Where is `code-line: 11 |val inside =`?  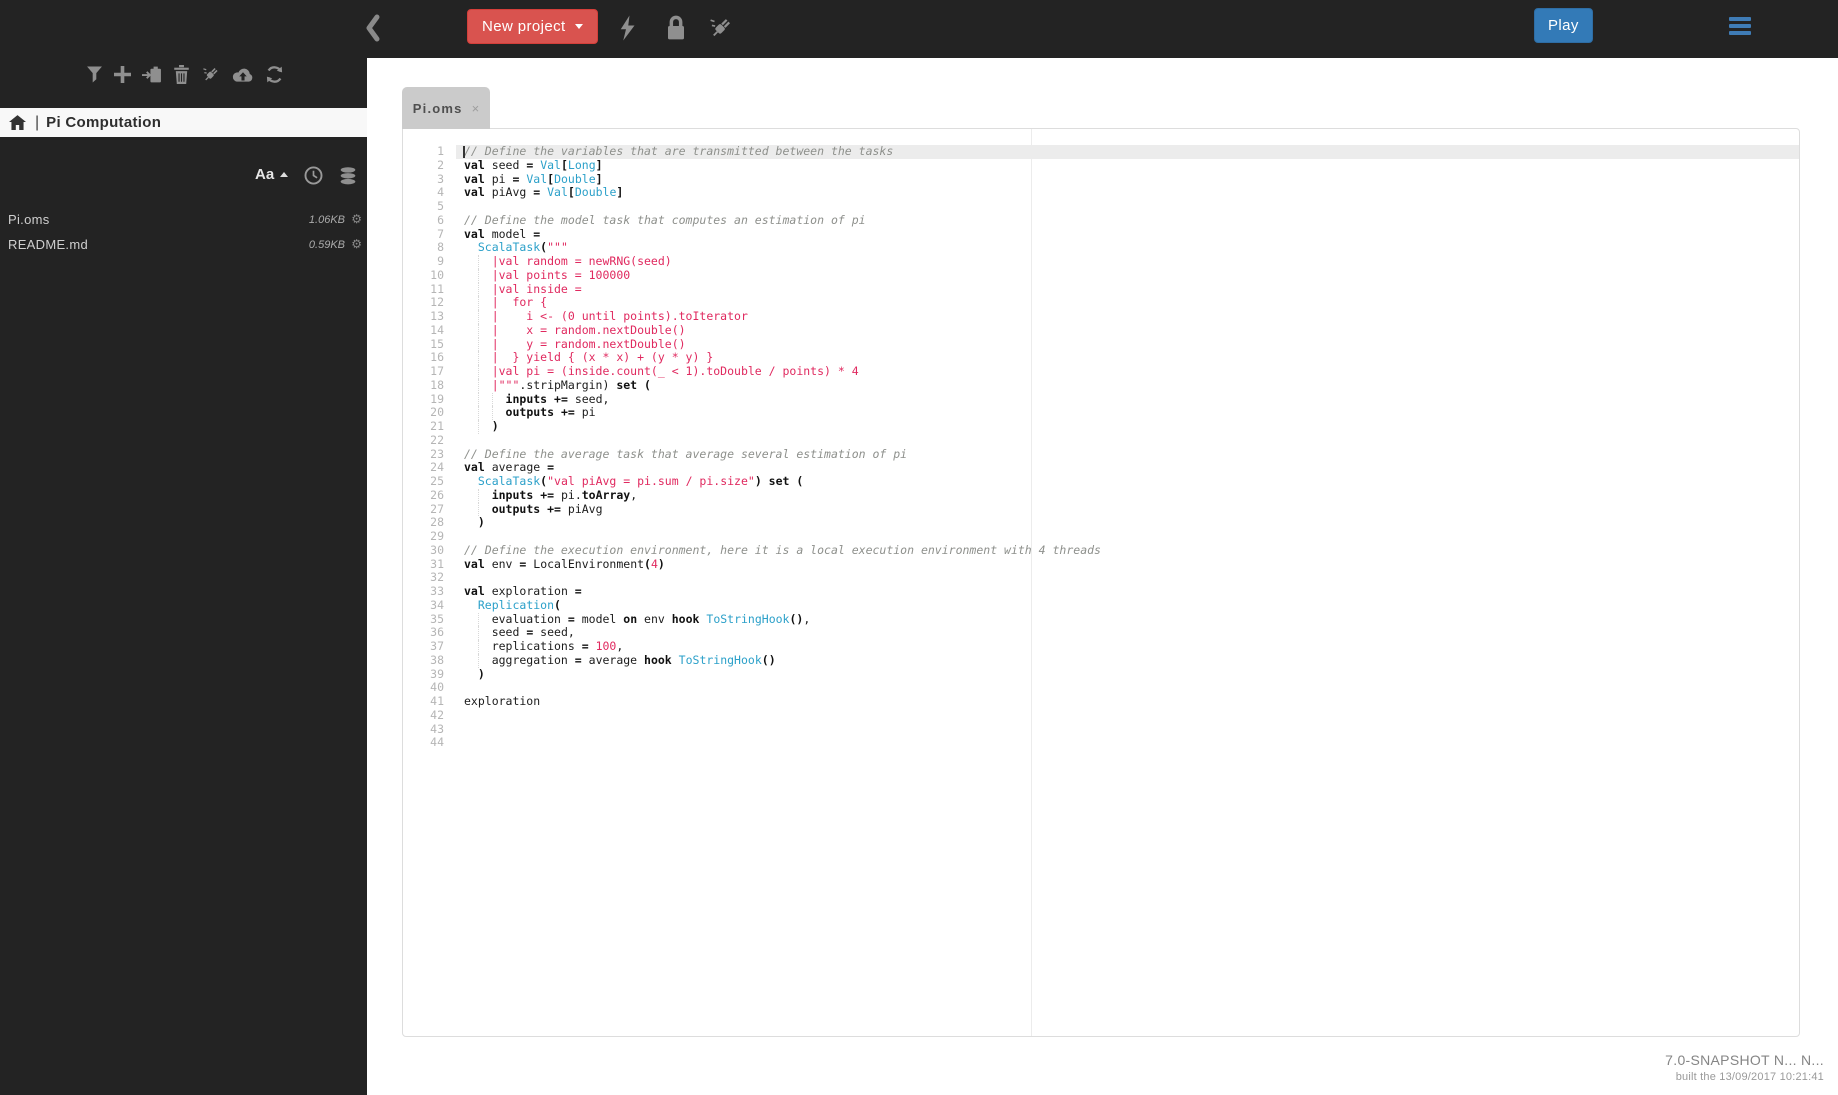
code-line: 11 |val inside = is located at coordinates (1101, 289).